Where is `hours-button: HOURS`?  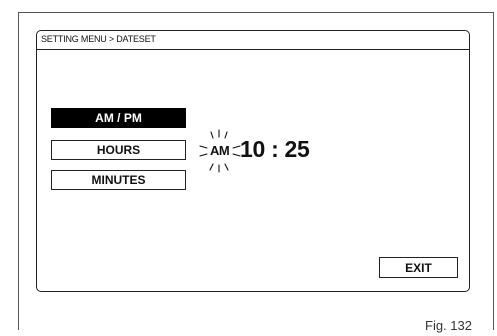
hours-button: HOURS is located at coordinates (118, 150).